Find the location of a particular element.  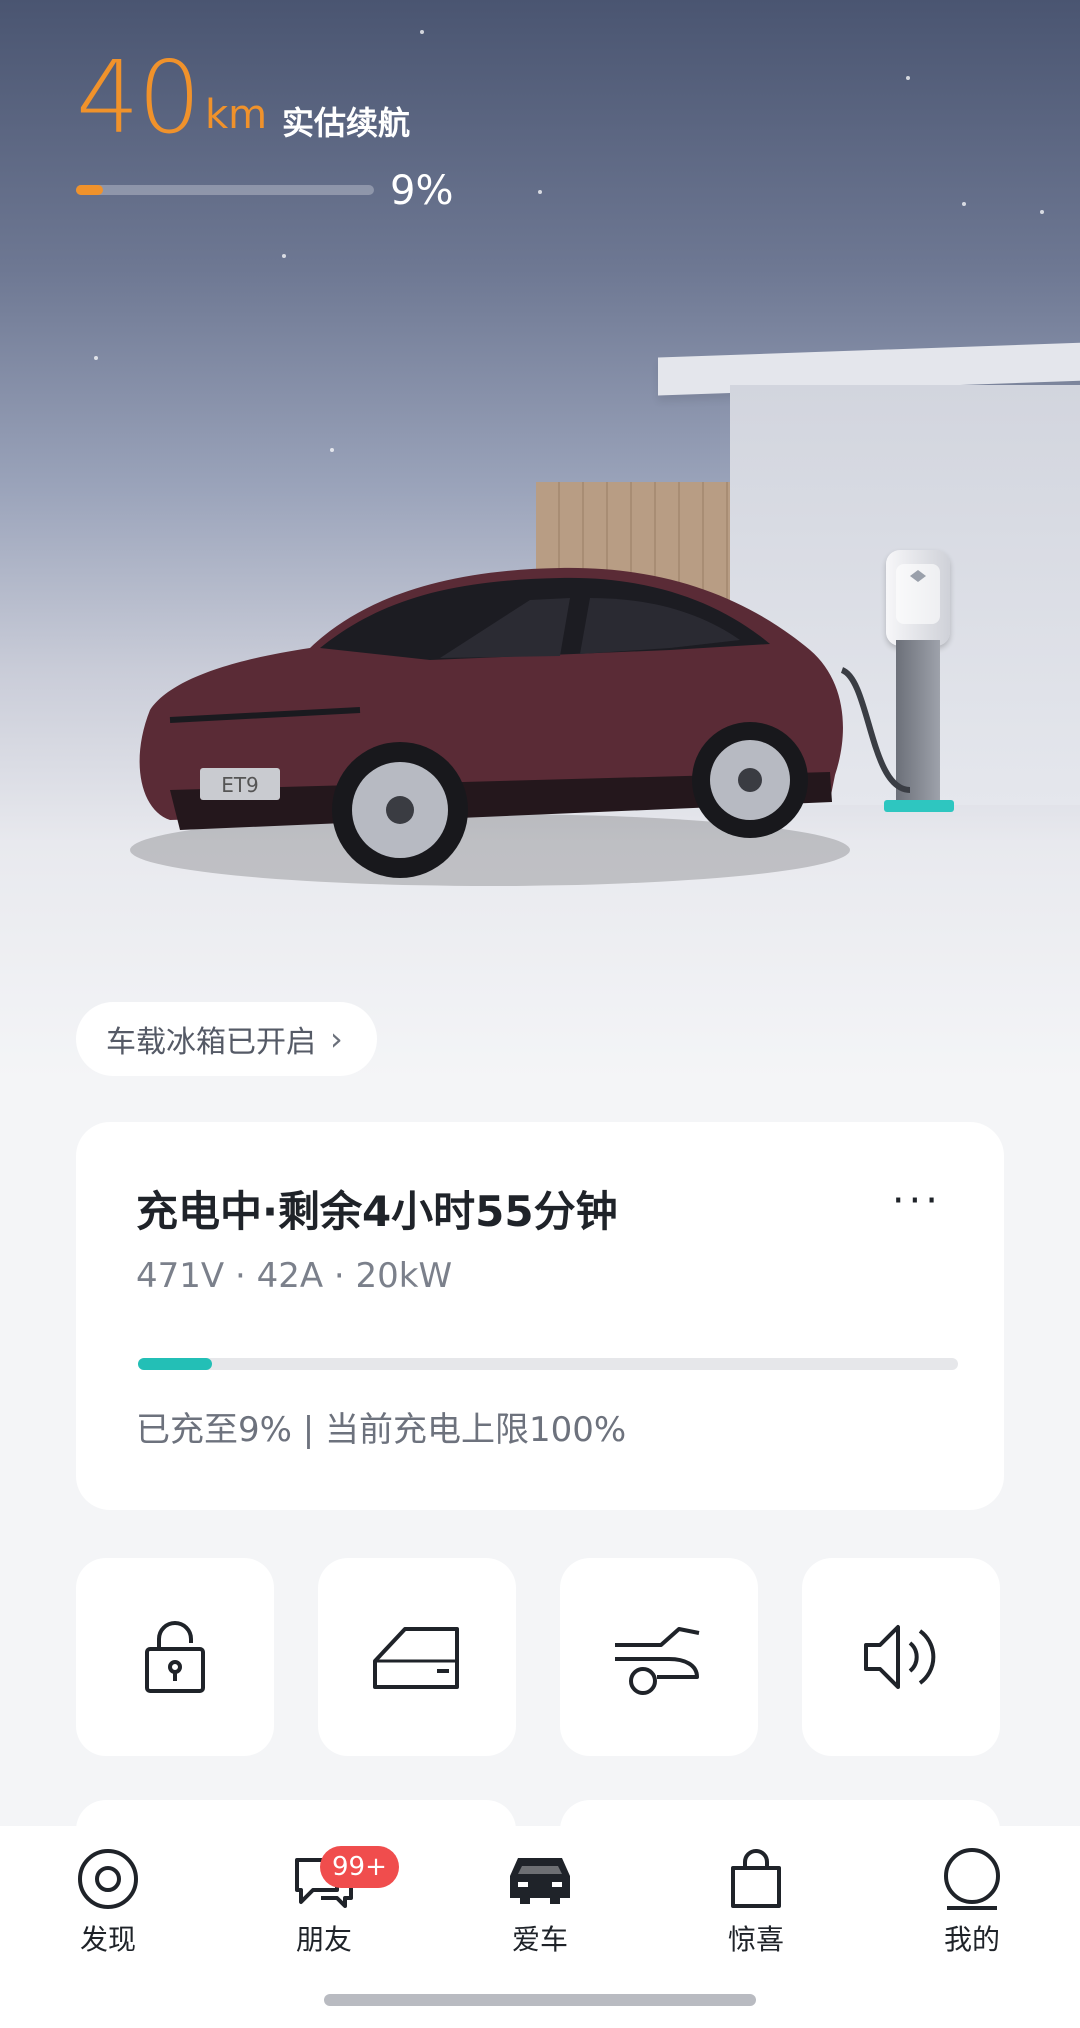

charging-specs: 471V · 42A · 20kW is located at coordinates (294, 1276).